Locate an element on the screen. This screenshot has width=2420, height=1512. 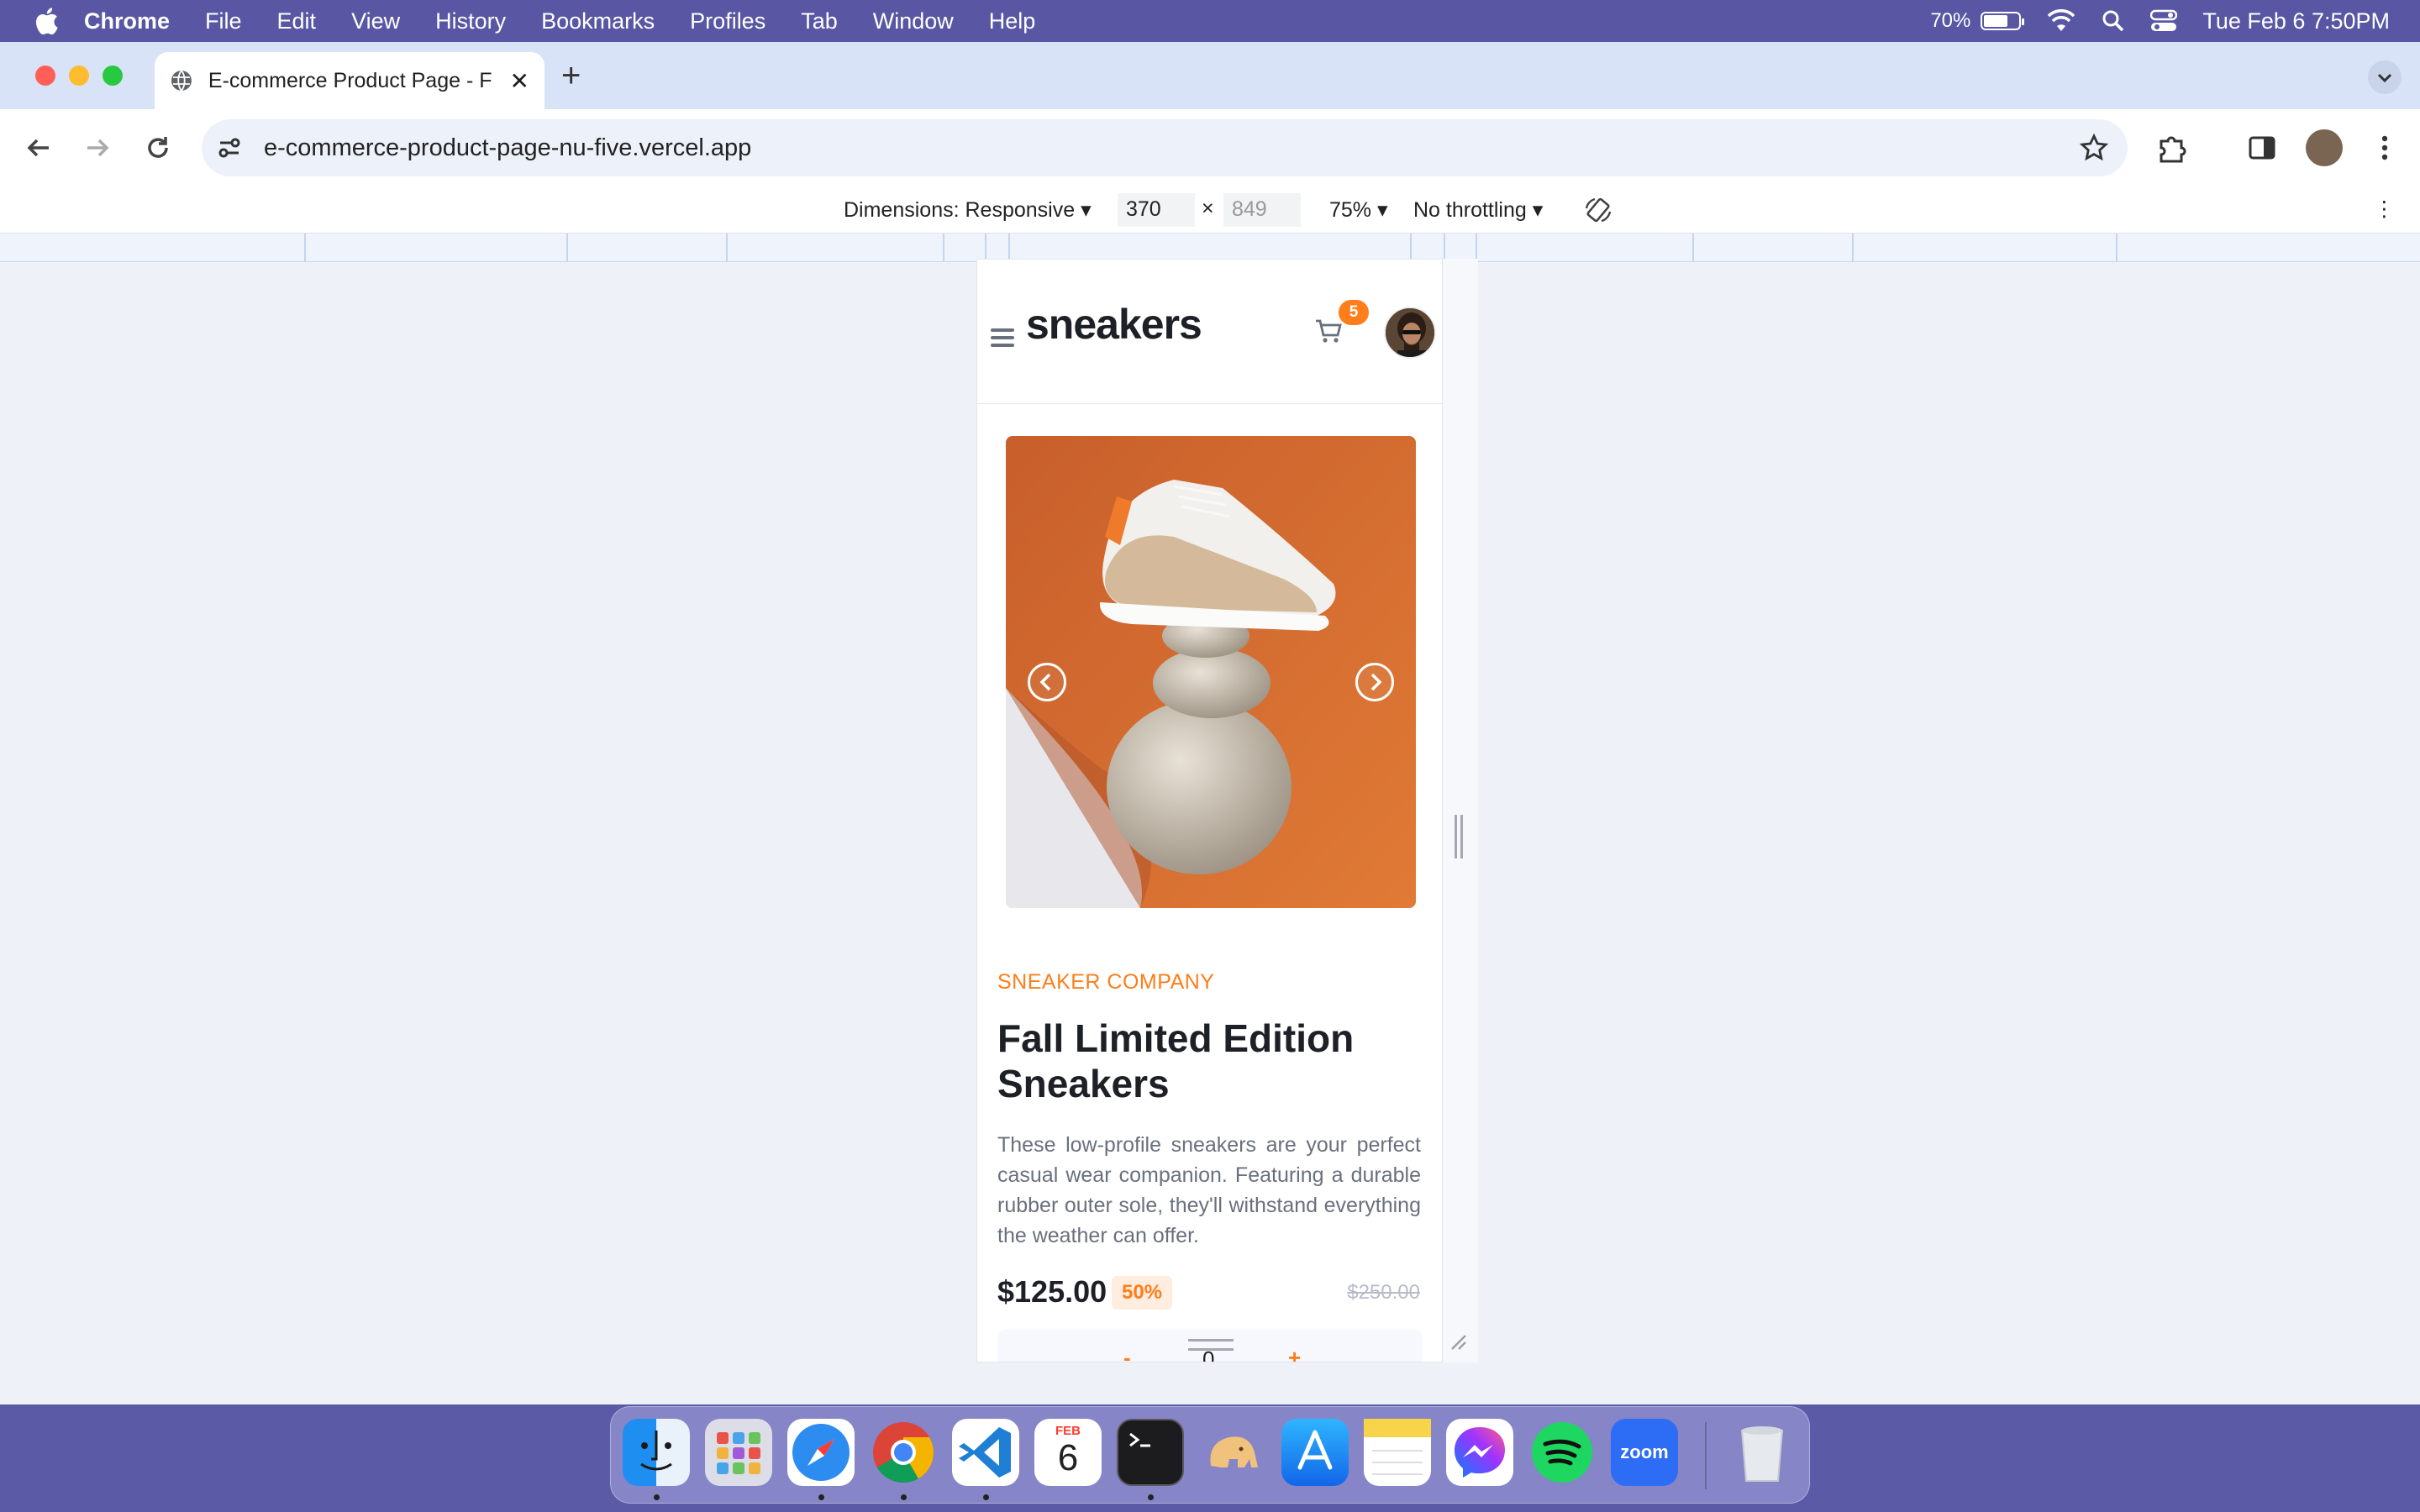
menu-bookmarks: Bookmarks is located at coordinates (598, 21).